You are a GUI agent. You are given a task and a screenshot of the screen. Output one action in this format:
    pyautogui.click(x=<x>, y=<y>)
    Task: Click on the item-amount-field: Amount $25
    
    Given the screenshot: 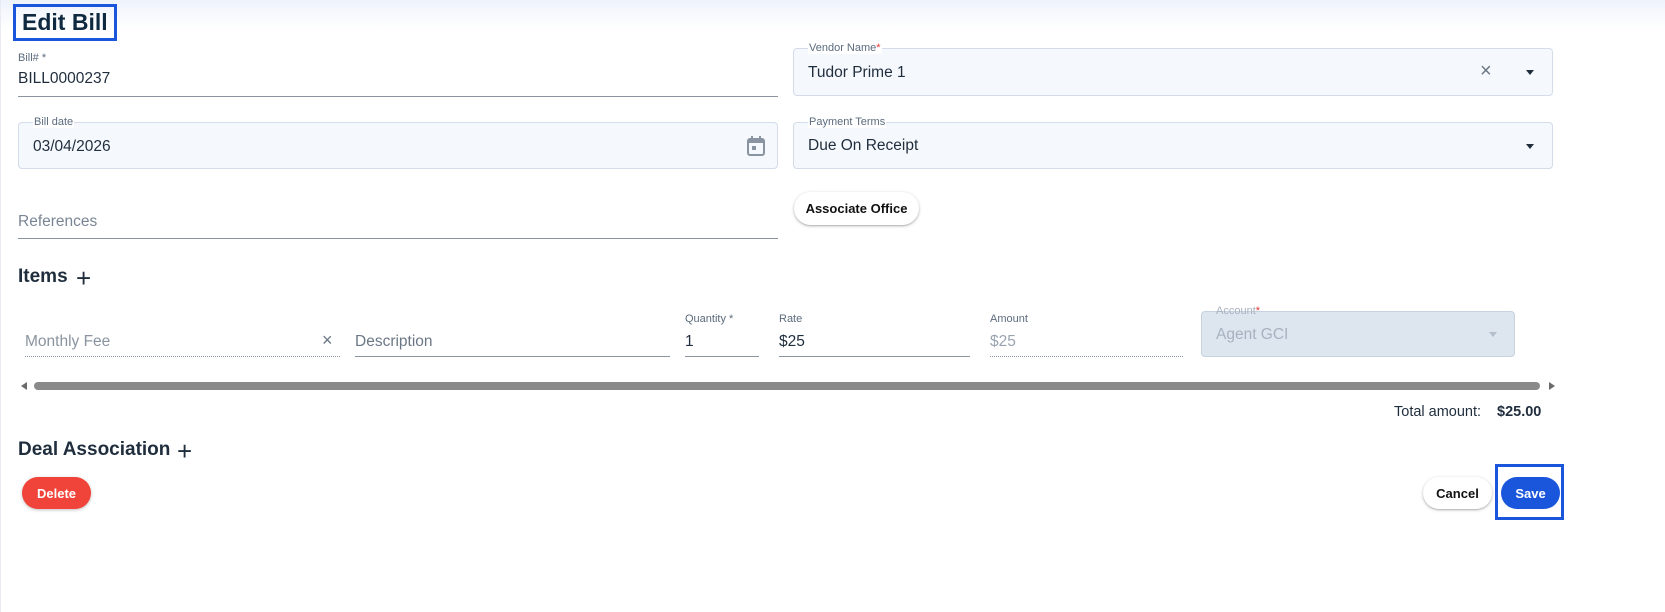 What is the action you would take?
    pyautogui.click(x=1086, y=333)
    